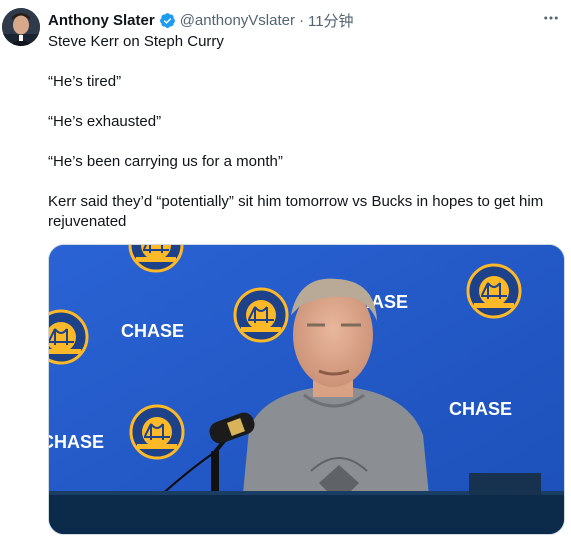 This screenshot has width=571, height=539. I want to click on tweet-header: Anthony Slater @anthonyVslater · 11分钟, so click(304, 20).